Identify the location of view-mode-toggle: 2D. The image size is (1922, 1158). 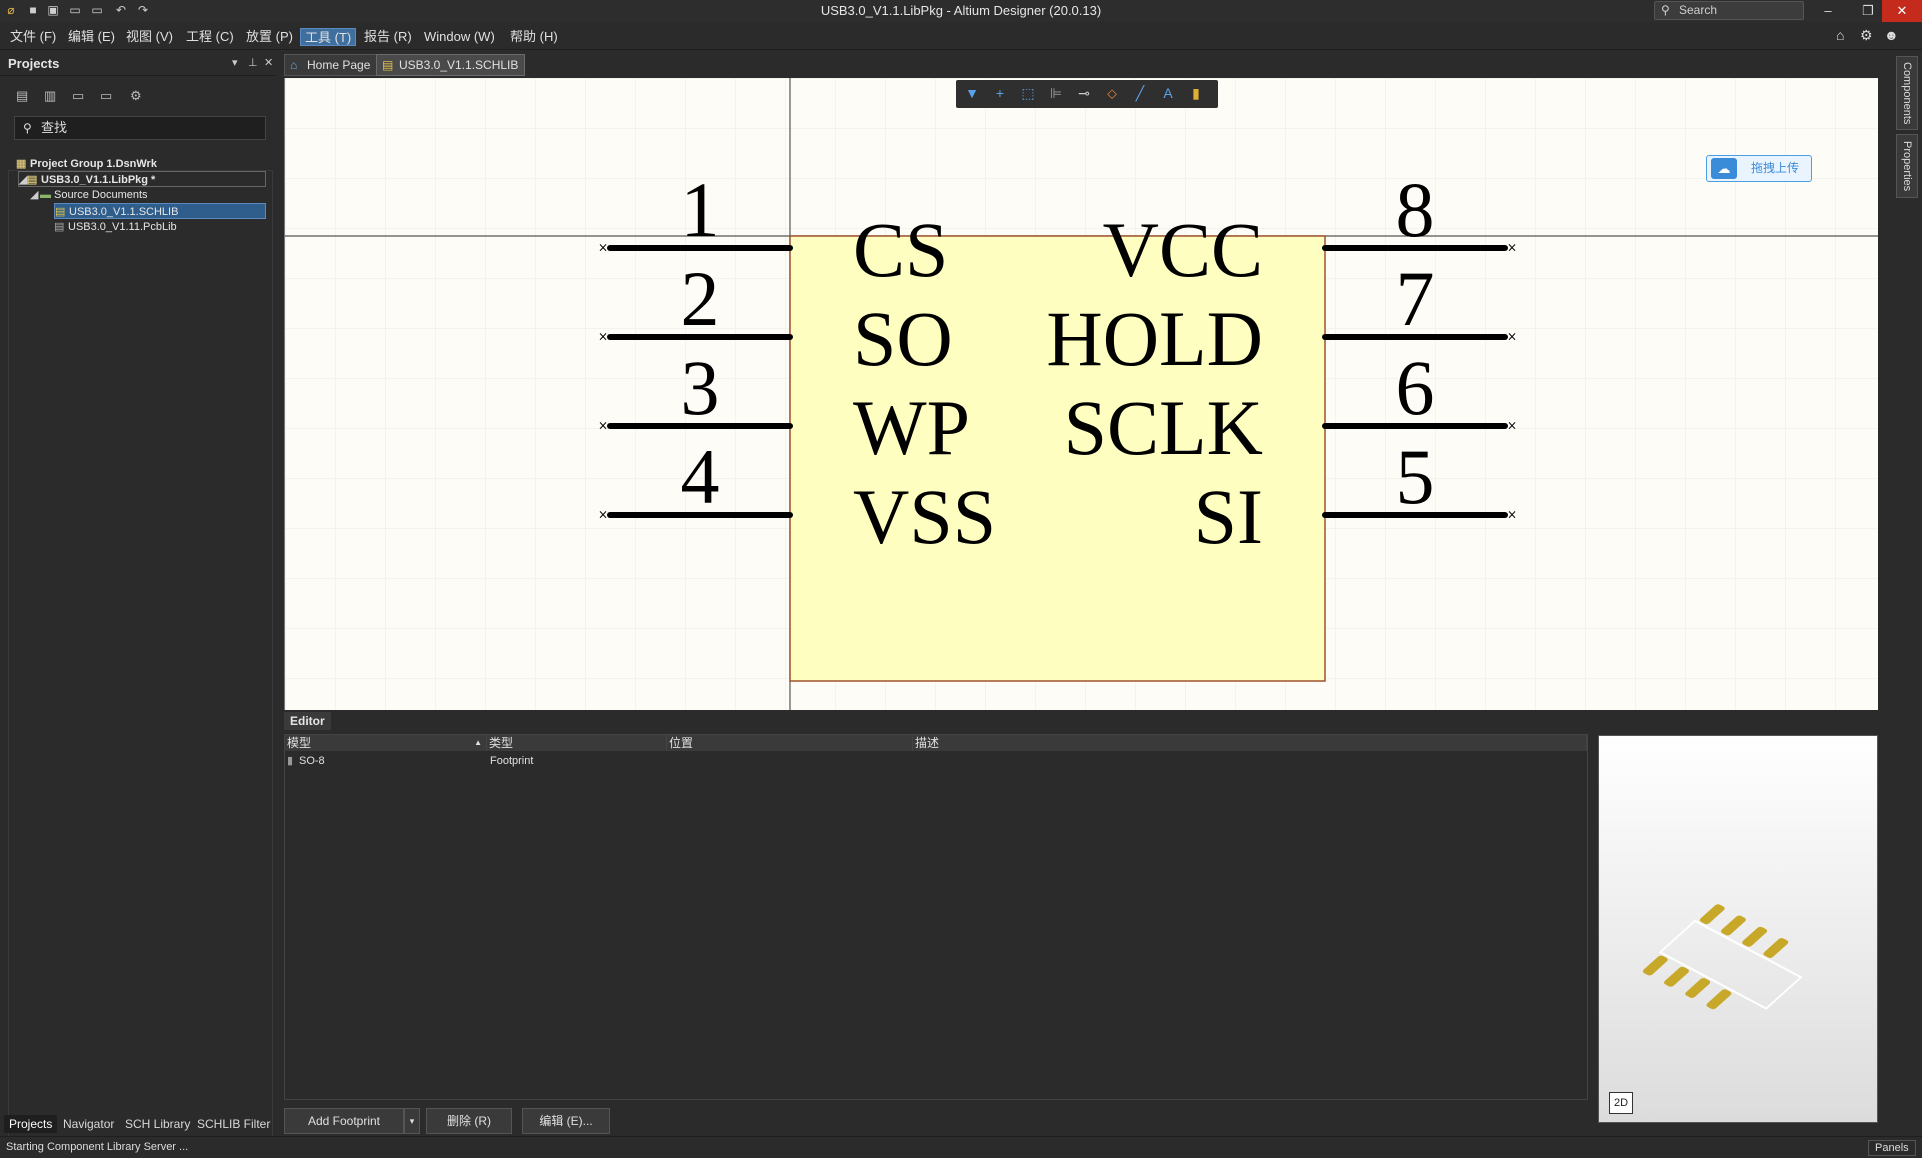
(1621, 1103).